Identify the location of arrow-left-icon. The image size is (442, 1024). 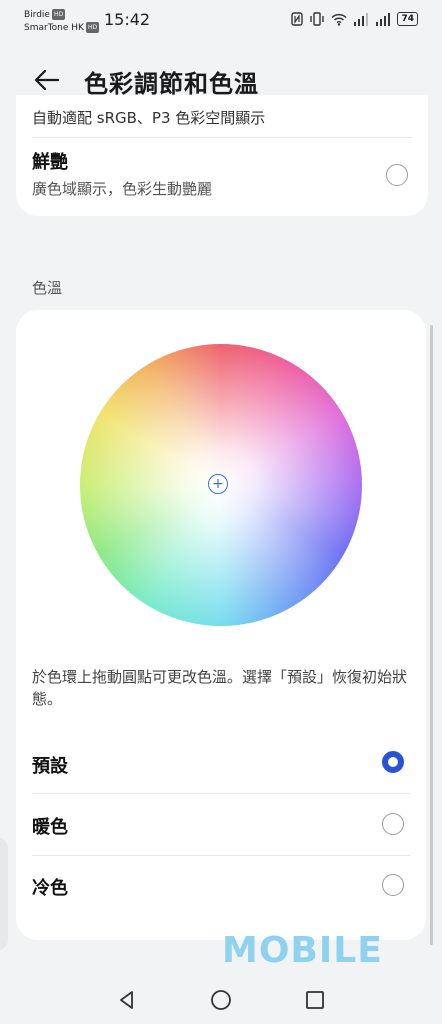
(47, 80).